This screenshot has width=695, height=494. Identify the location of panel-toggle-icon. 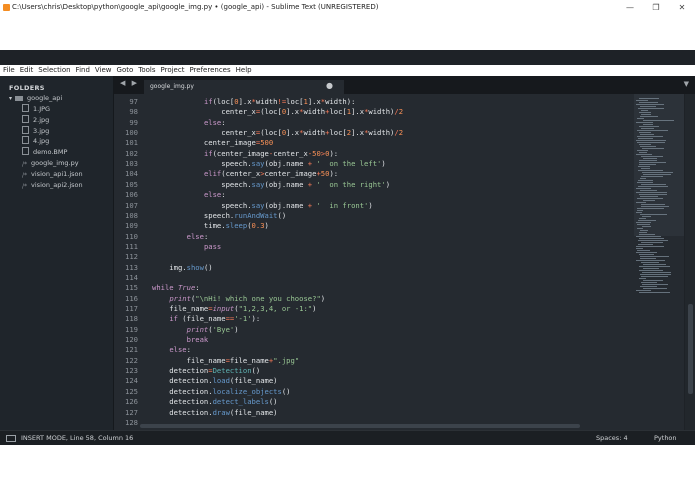
(11, 438).